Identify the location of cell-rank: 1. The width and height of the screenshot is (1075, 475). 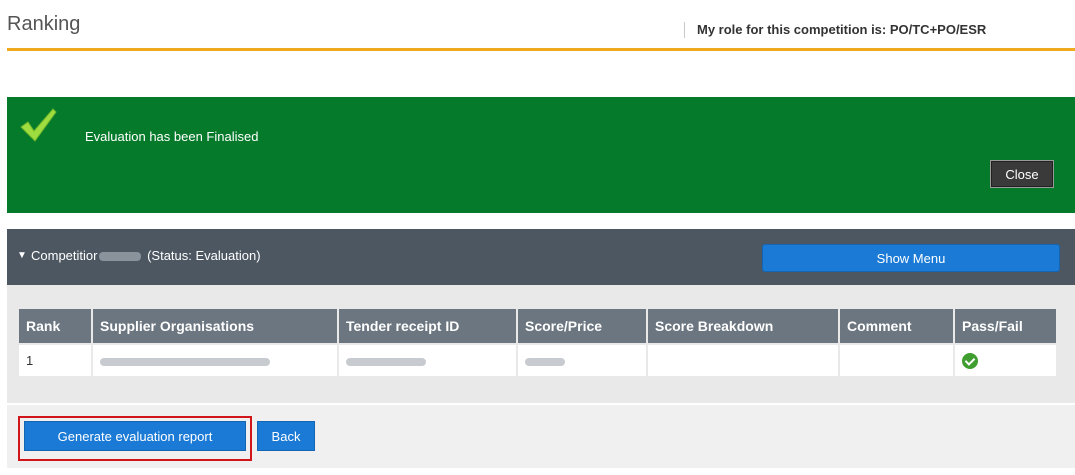
(56, 359).